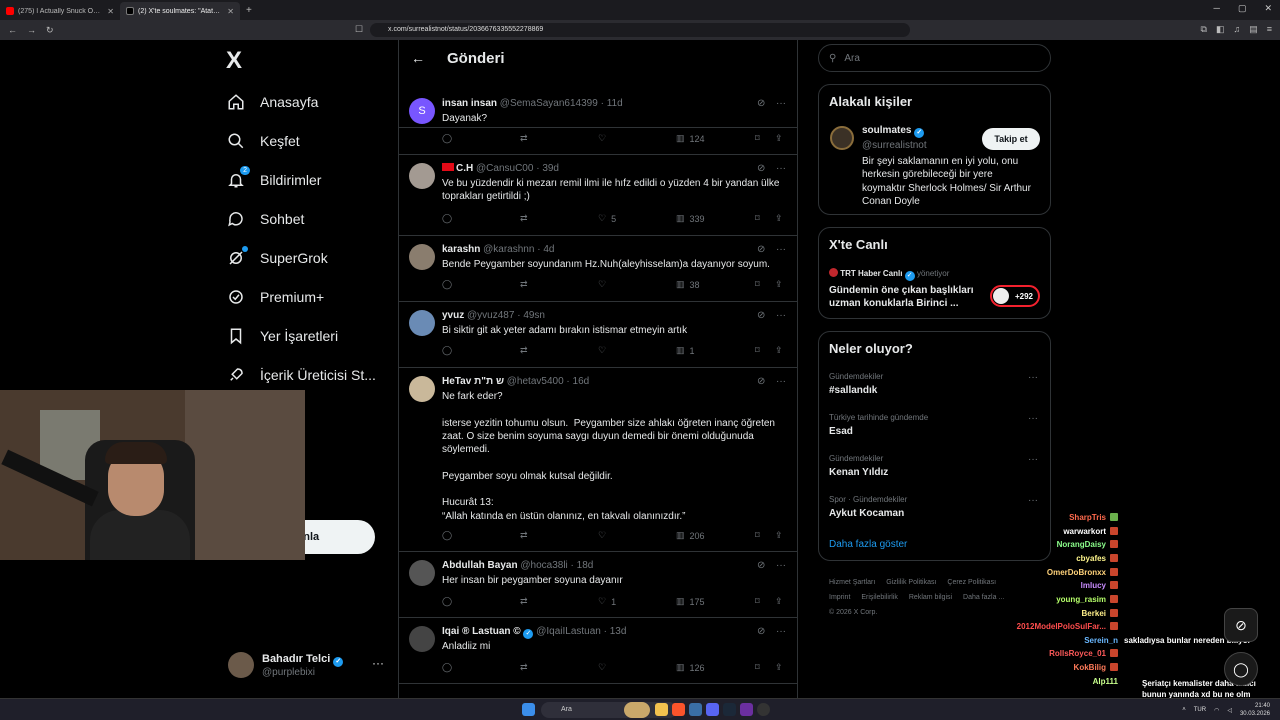  Describe the element at coordinates (568, 631) in the screenshot. I see `tweet-handle: @IqaiILastuan` at that location.